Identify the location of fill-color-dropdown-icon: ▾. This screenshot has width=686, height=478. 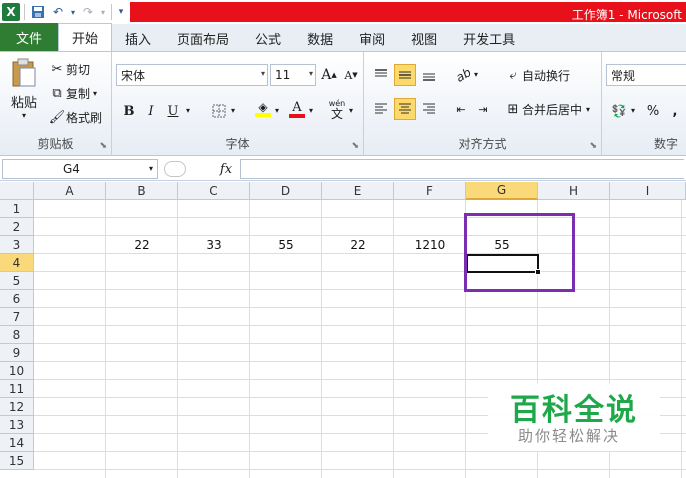
(277, 110).